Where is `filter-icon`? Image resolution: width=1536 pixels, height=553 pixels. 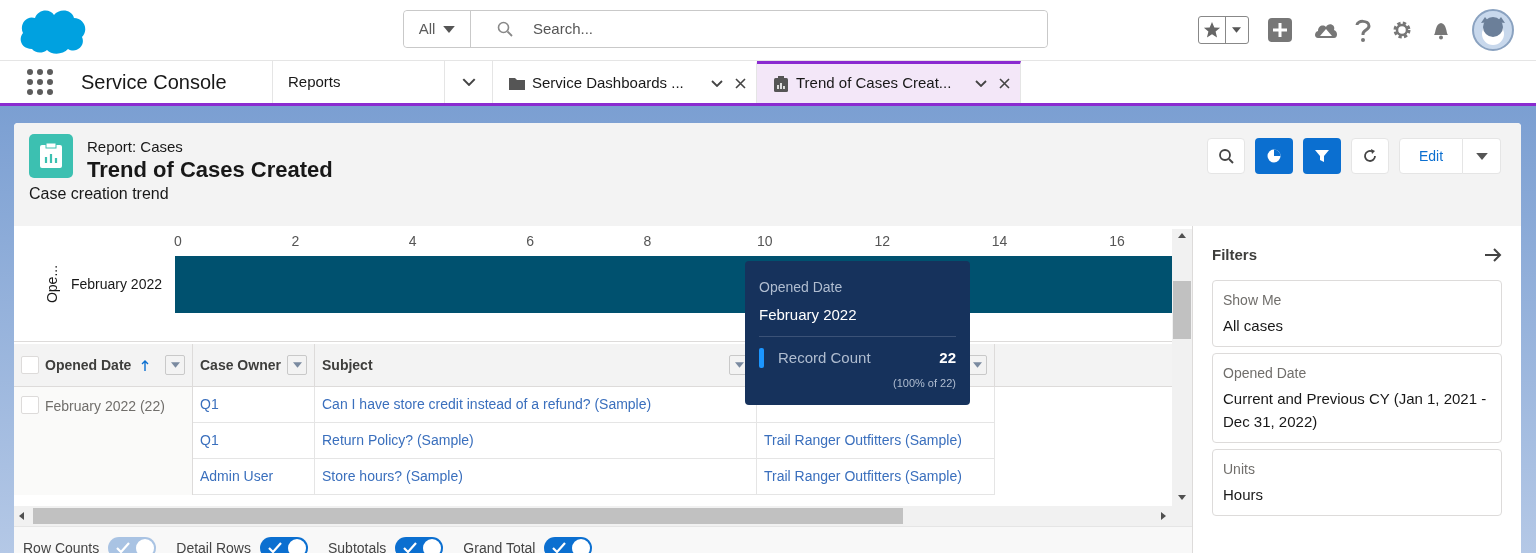 filter-icon is located at coordinates (1322, 156).